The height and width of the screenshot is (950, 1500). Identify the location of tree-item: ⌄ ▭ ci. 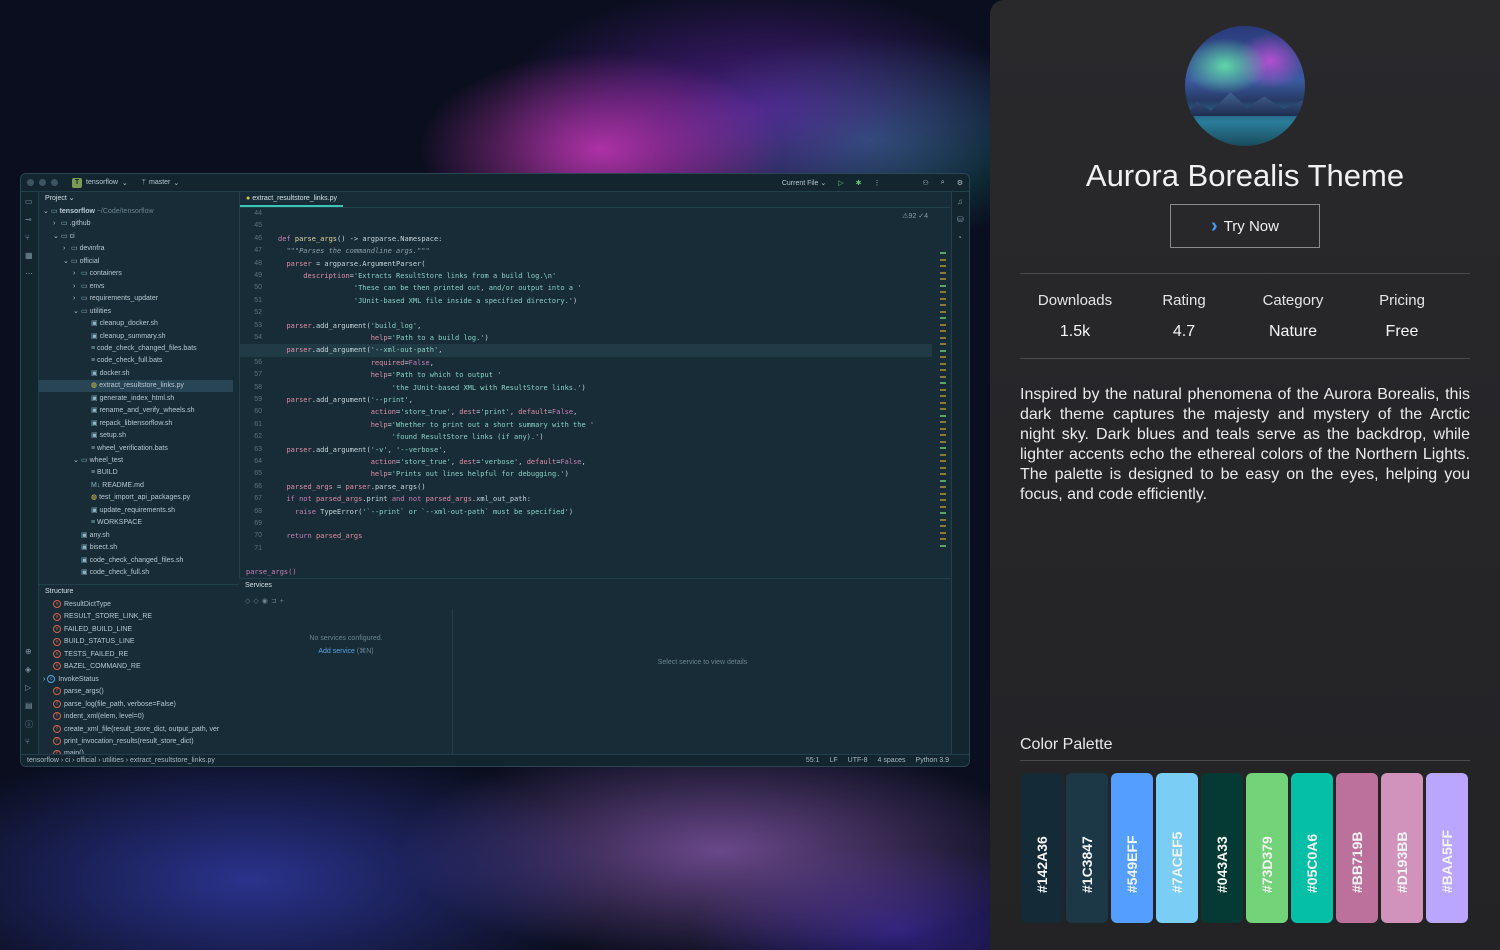
(57, 237).